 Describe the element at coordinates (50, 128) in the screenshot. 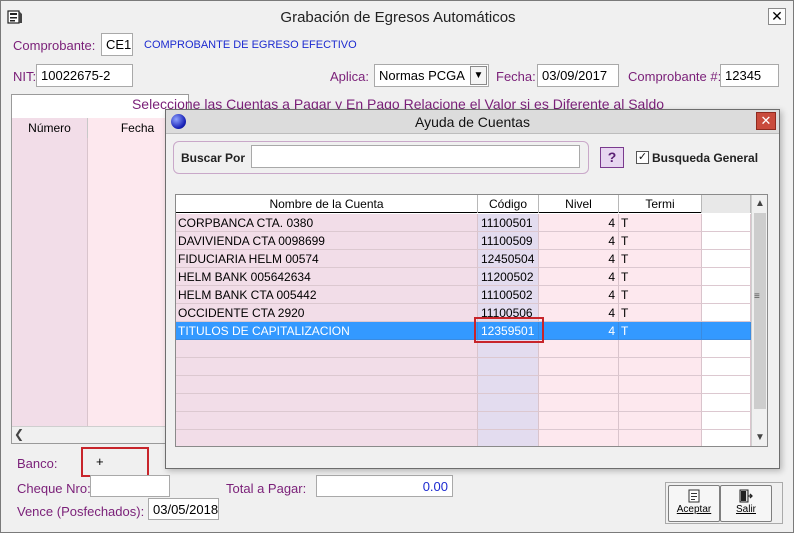

I see `column-numero: Número` at that location.